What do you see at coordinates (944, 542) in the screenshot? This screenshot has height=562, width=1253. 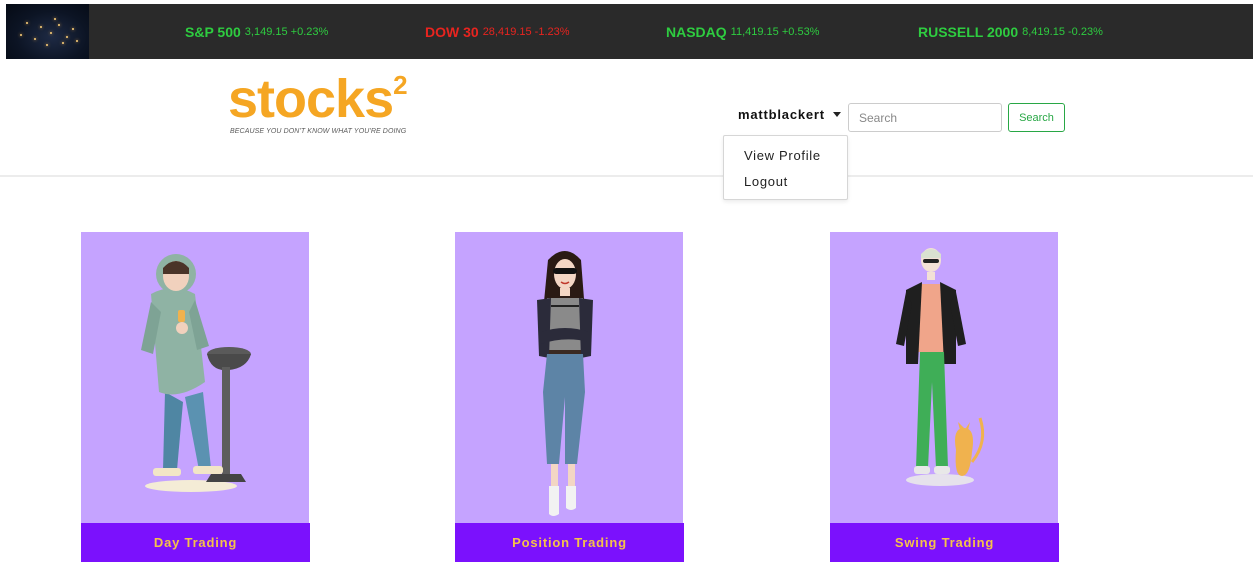 I see `card-footer-button: Swing Trading` at bounding box center [944, 542].